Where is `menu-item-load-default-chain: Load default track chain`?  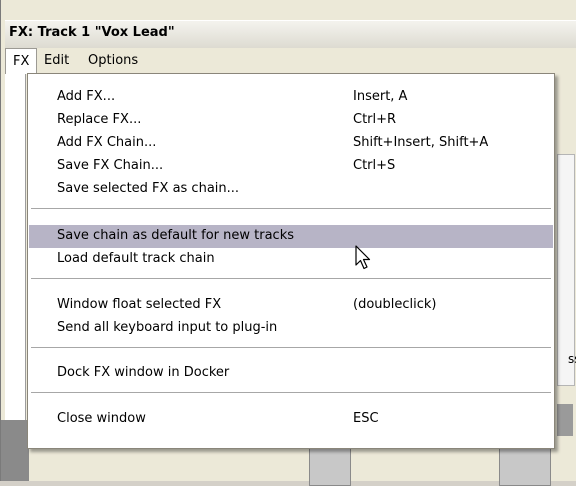 menu-item-load-default-chain: Load default track chain is located at coordinates (291, 259).